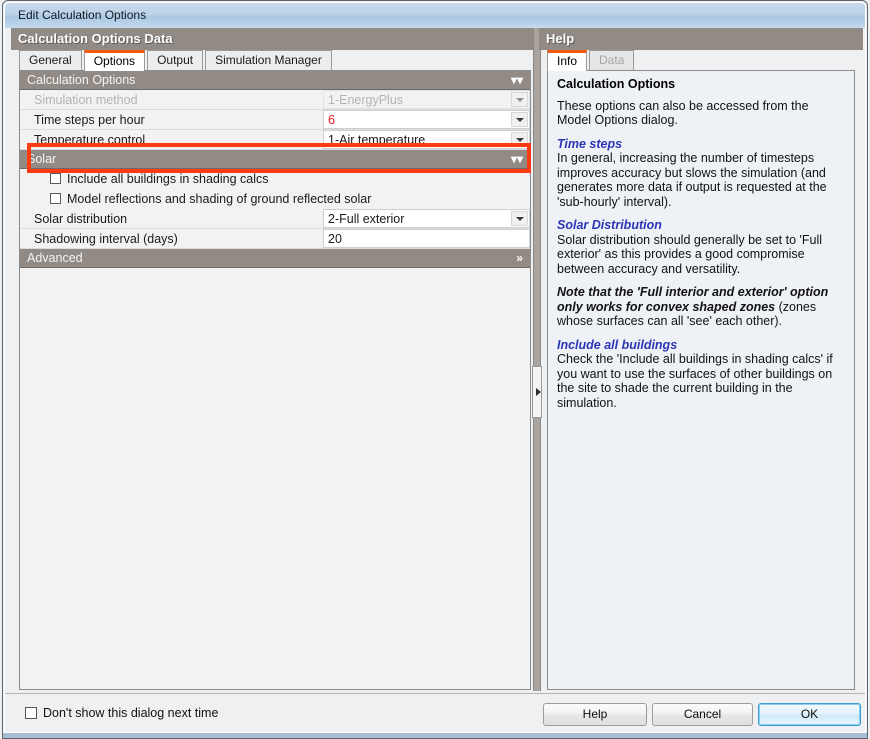  What do you see at coordinates (55, 178) in the screenshot?
I see `checkbox-include-all-buildings` at bounding box center [55, 178].